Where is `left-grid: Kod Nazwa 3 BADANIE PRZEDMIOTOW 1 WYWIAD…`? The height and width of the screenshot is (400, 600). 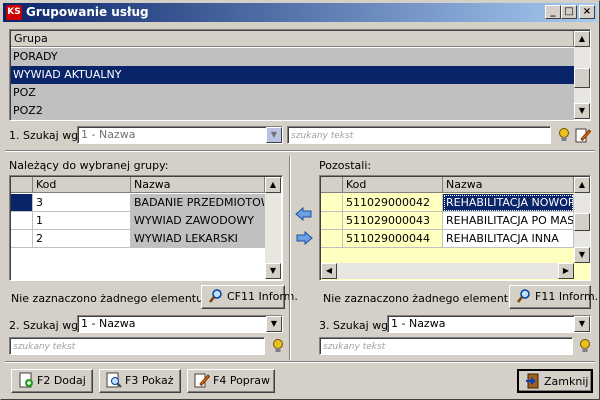 left-grid: Kod Nazwa 3 BADANIE PRZEDMIOTOW 1 WYWIAD… is located at coordinates (146, 228).